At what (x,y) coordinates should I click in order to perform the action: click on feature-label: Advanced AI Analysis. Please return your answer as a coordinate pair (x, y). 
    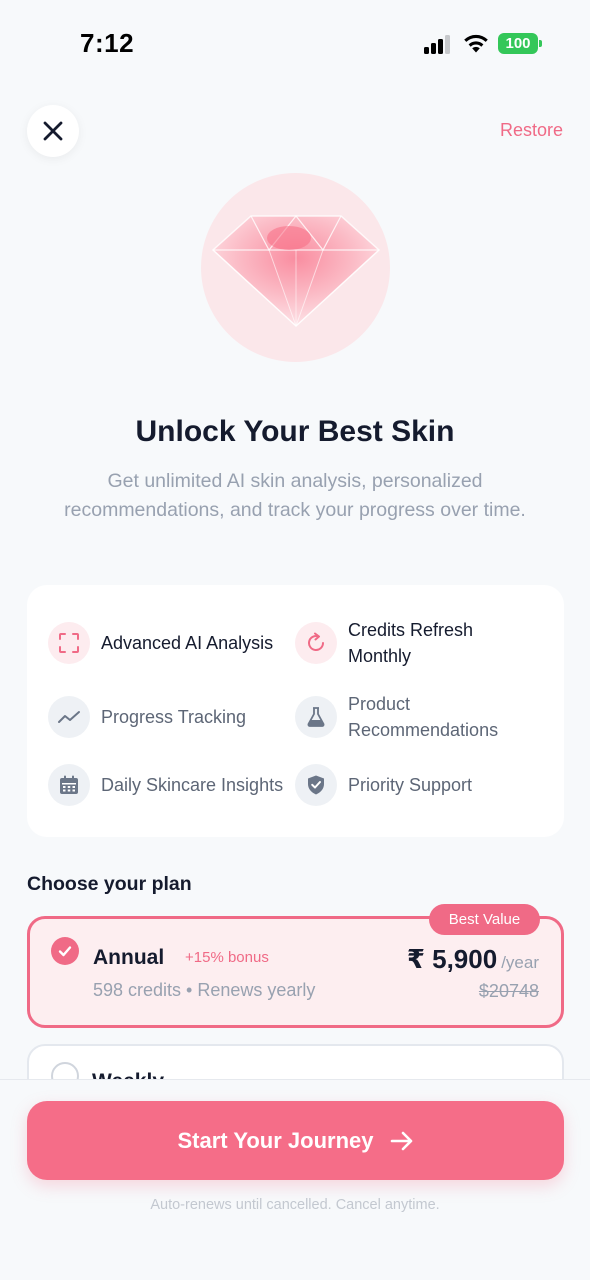
    Looking at the image, I should click on (187, 643).